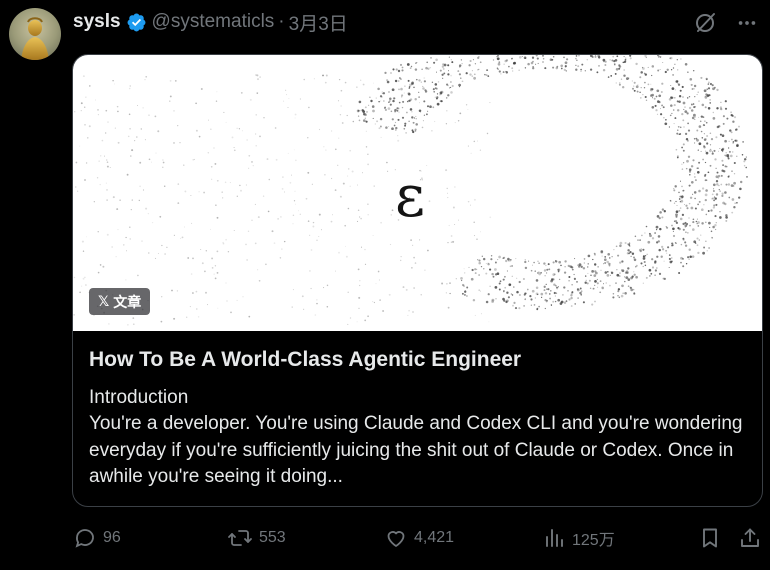 This screenshot has height=570, width=770. I want to click on article-badge-label: 文章, so click(127, 301).